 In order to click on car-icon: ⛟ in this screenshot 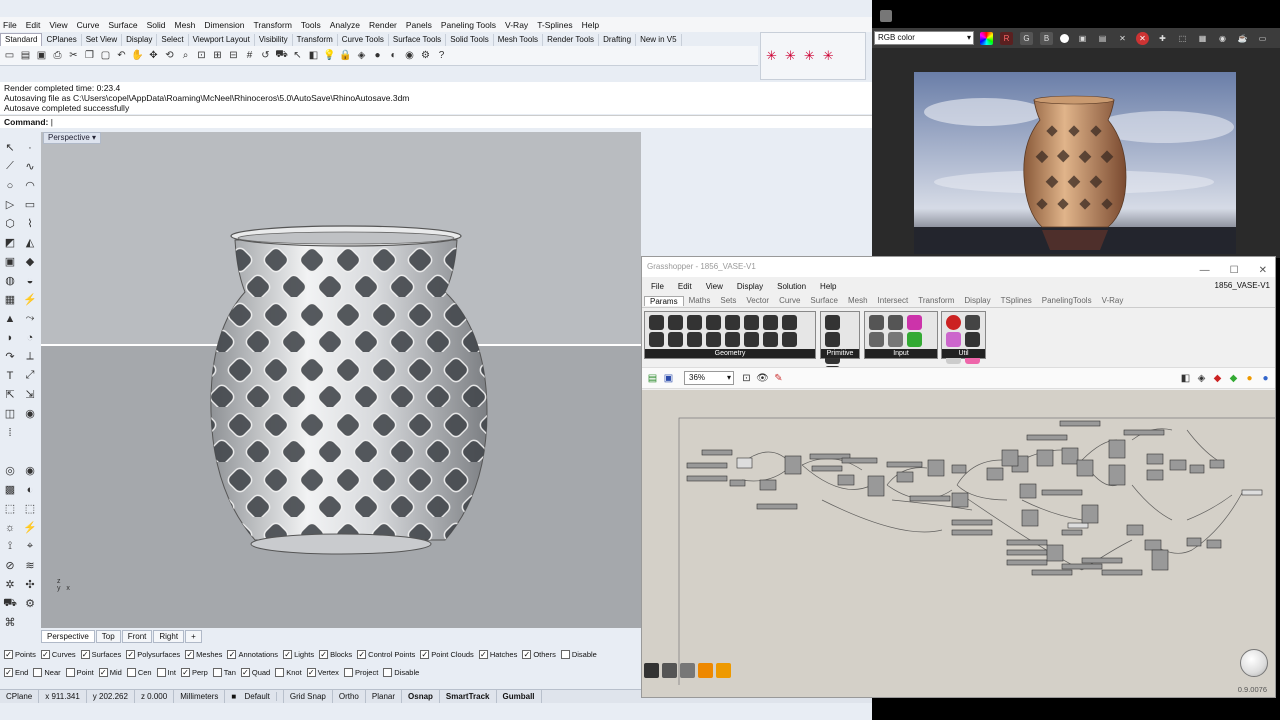, I will do `click(281, 55)`.